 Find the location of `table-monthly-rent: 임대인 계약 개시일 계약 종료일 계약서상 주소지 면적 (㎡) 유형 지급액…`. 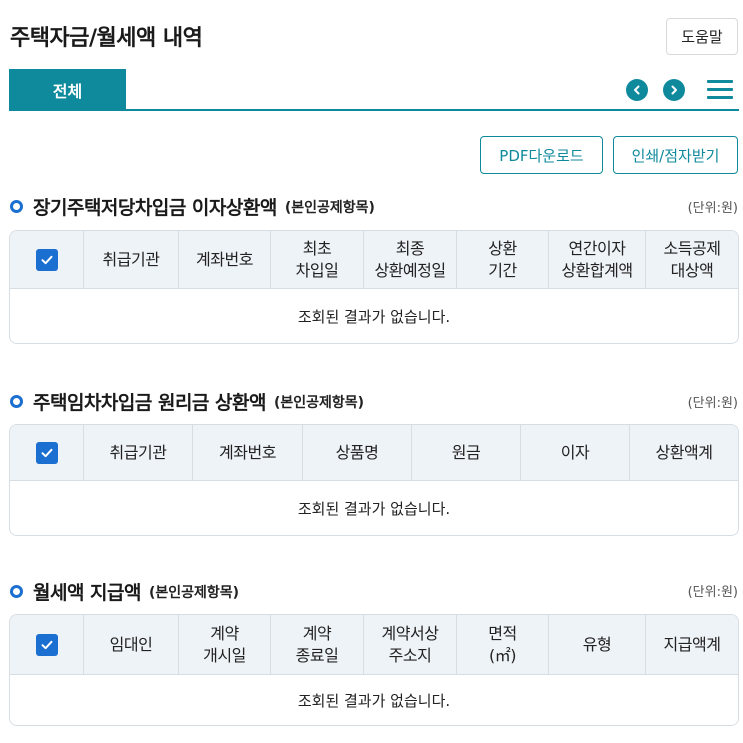

table-monthly-rent: 임대인 계약 개시일 계약 종료일 계약서상 주소지 면적 (㎡) 유형 지급액… is located at coordinates (374, 670).